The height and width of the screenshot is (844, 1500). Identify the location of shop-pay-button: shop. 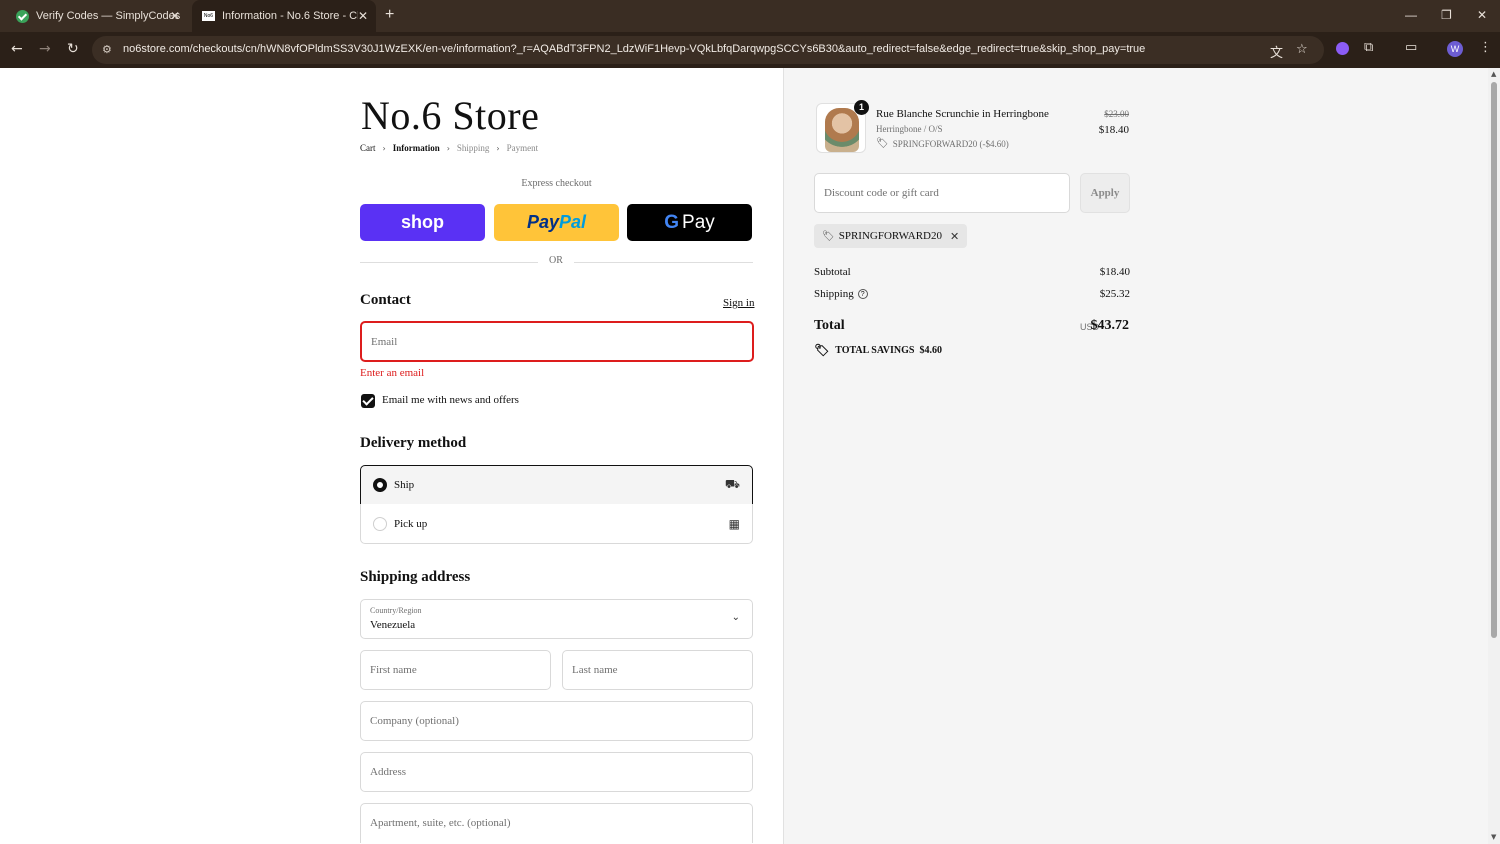
(422, 222).